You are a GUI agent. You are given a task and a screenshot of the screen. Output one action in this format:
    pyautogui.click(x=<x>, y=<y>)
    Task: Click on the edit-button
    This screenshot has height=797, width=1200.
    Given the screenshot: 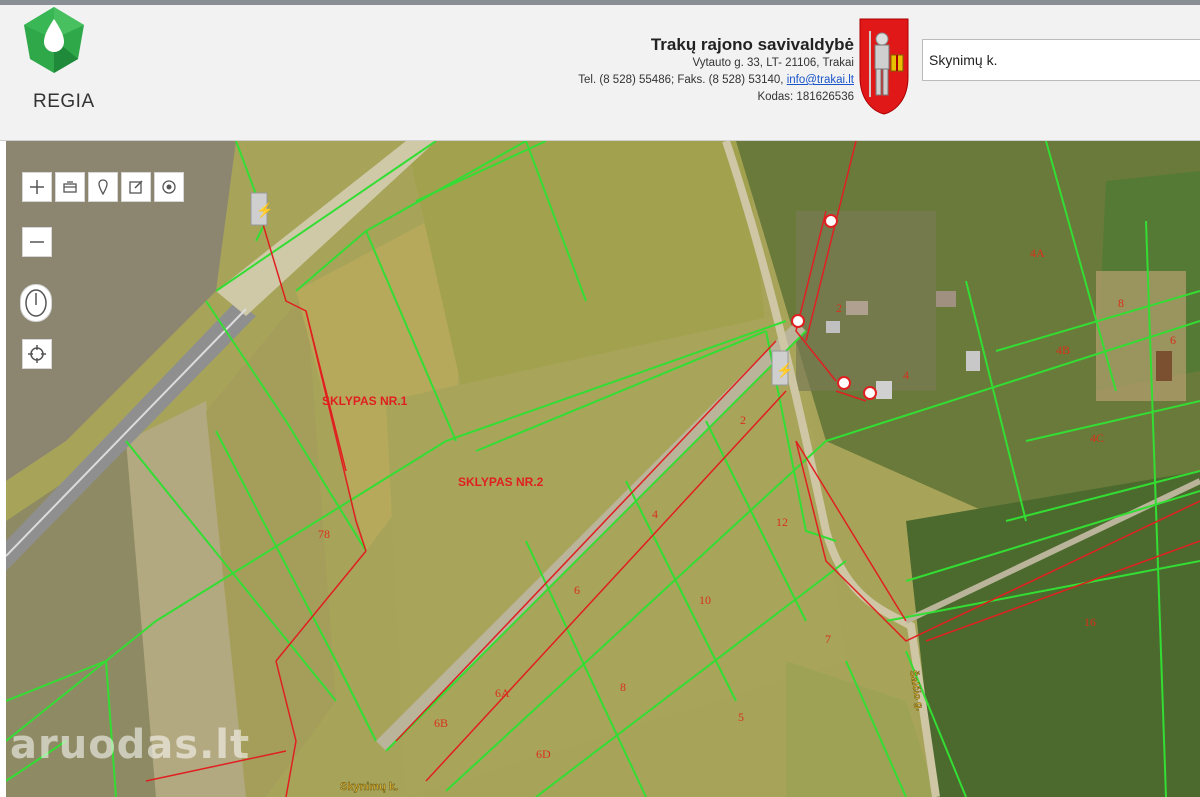 What is the action you would take?
    pyautogui.click(x=136, y=187)
    